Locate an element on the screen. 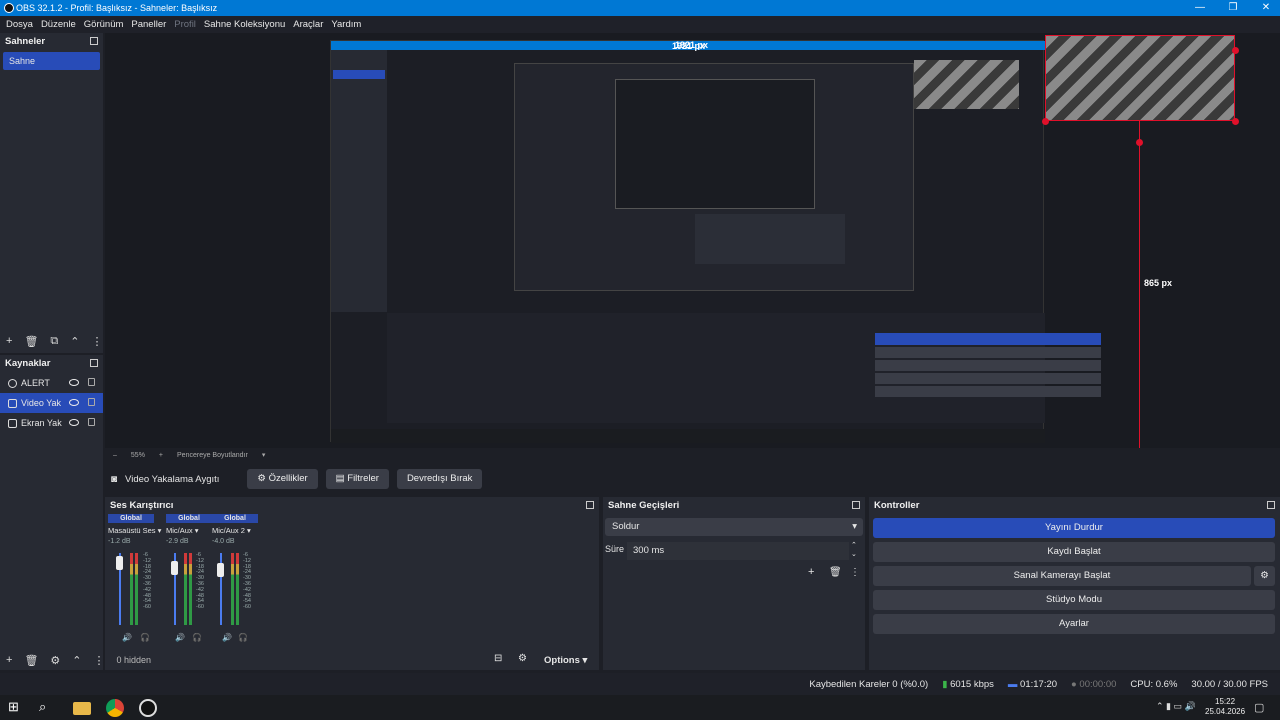 The image size is (1280, 720). scene-item: Sahne is located at coordinates (51, 61).